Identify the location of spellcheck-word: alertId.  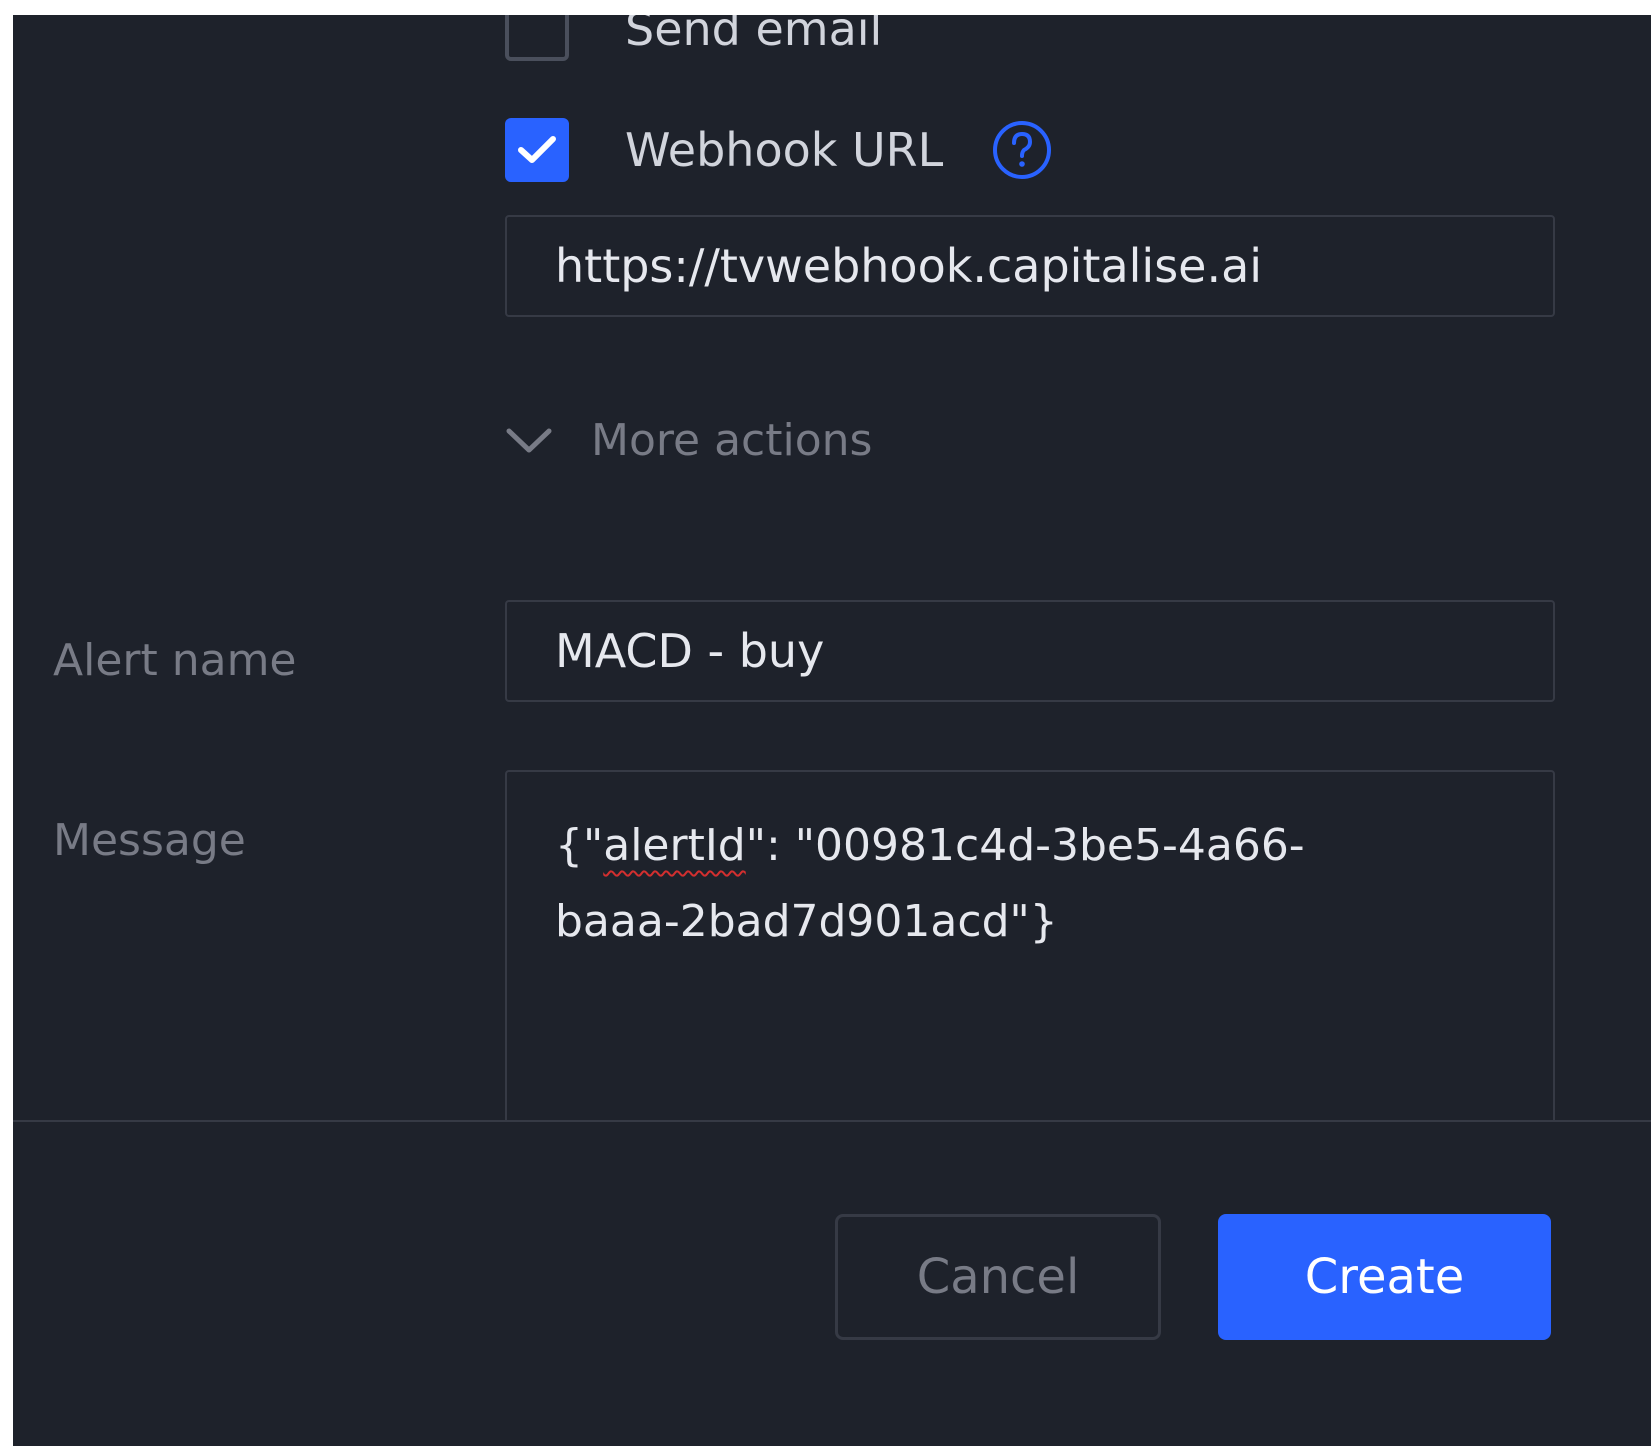
(674, 845).